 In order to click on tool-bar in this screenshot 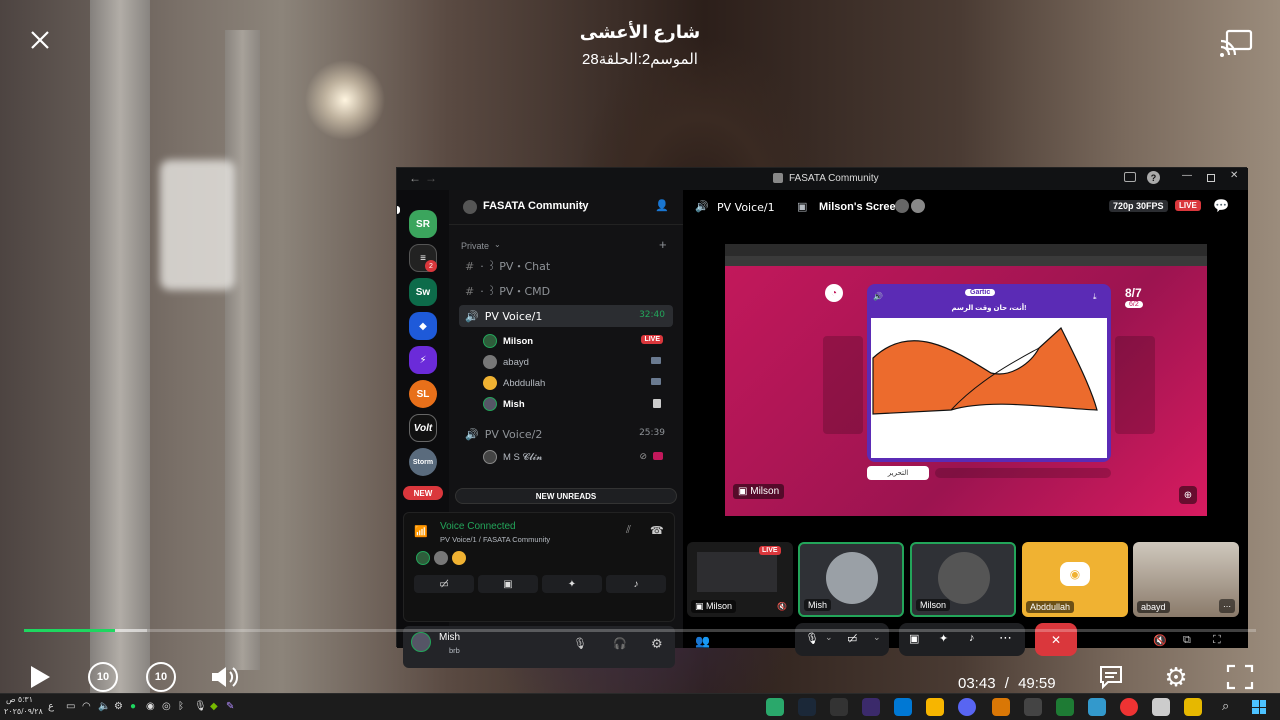, I will do `click(1023, 473)`.